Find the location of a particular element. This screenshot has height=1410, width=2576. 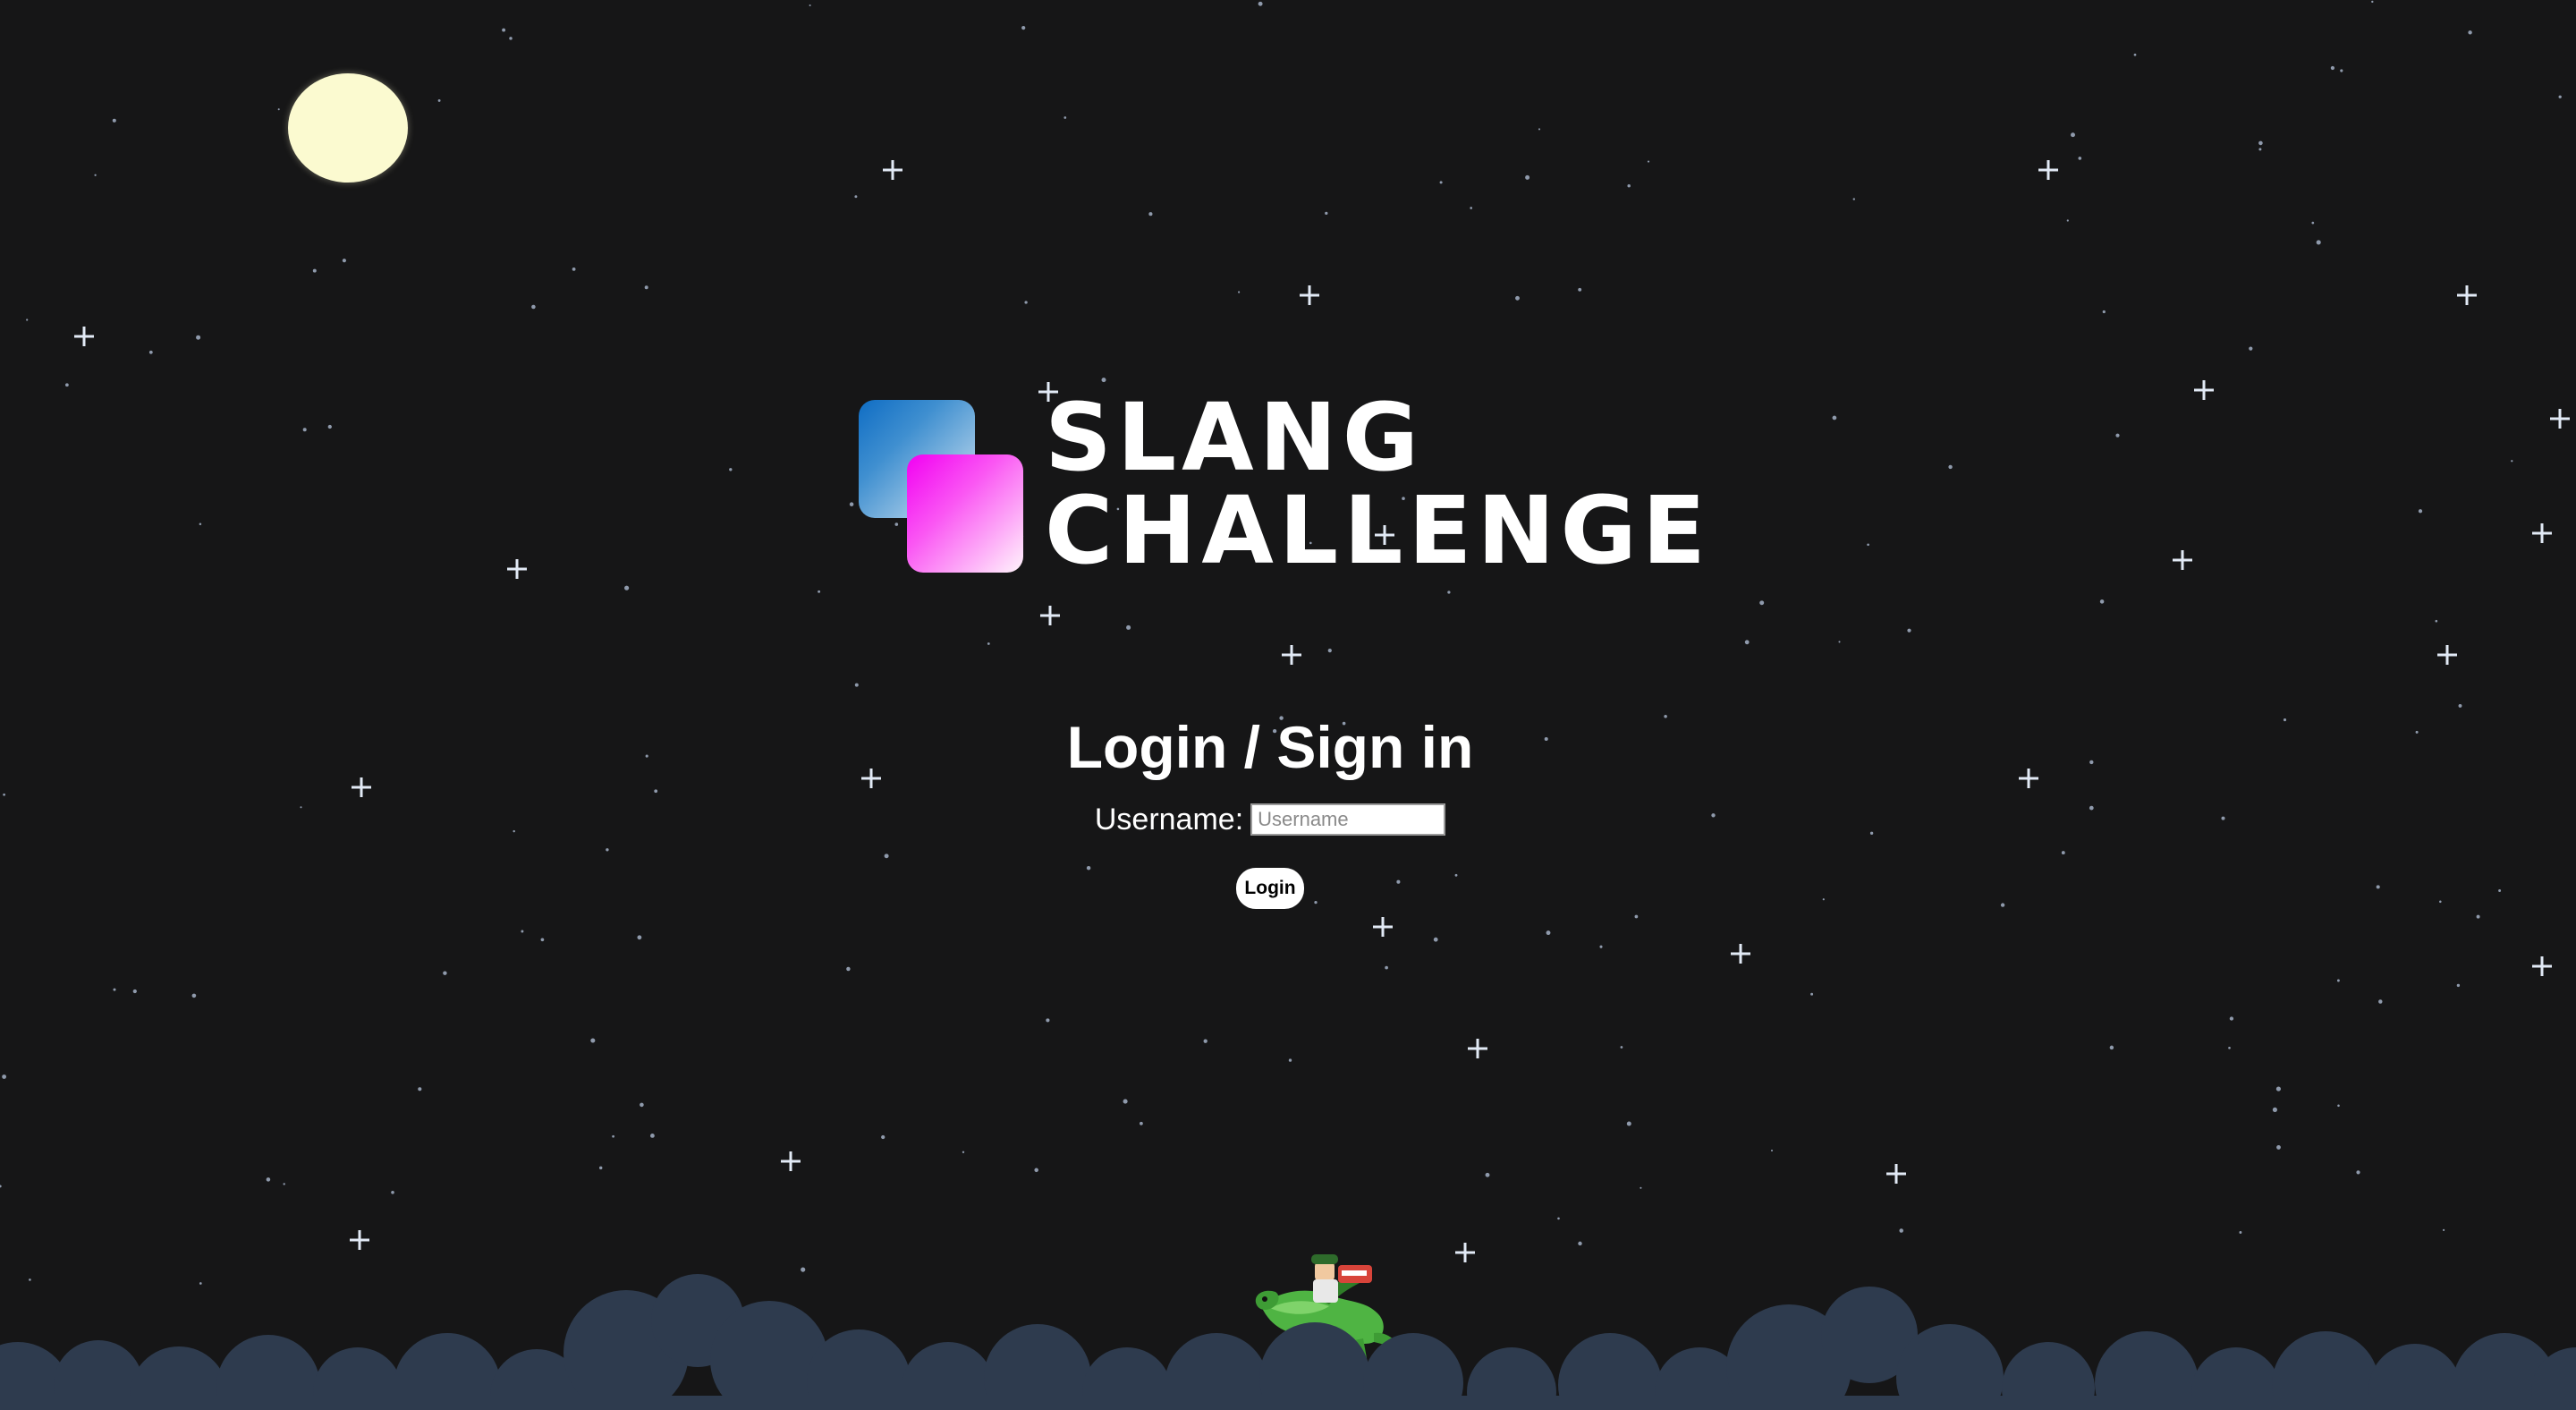

cloud-base is located at coordinates (1288, 1403).